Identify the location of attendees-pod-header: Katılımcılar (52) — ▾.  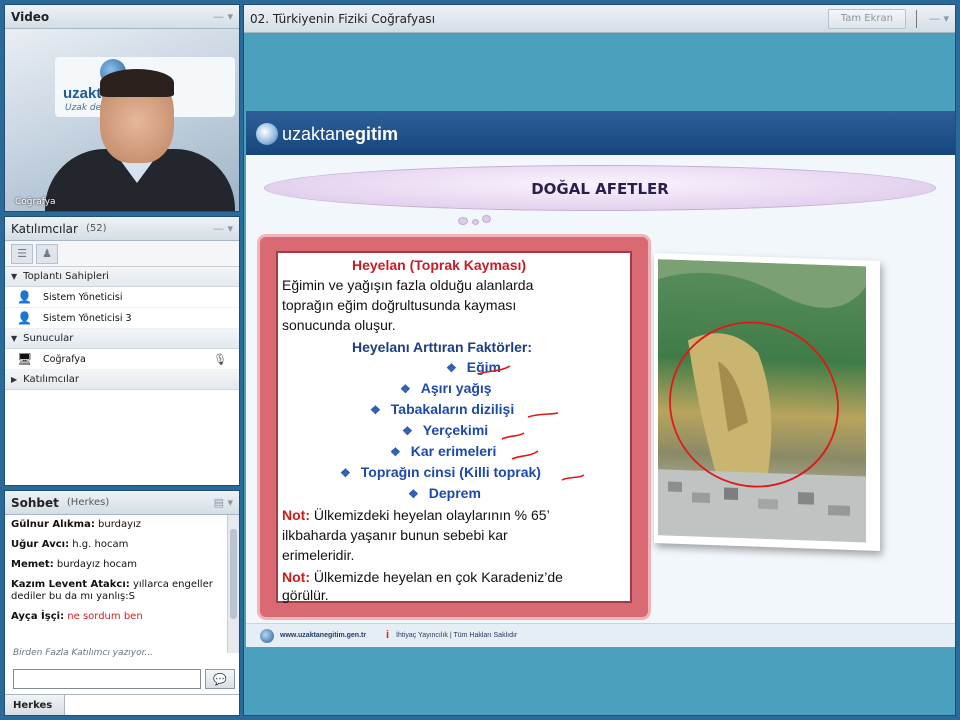
(122, 229).